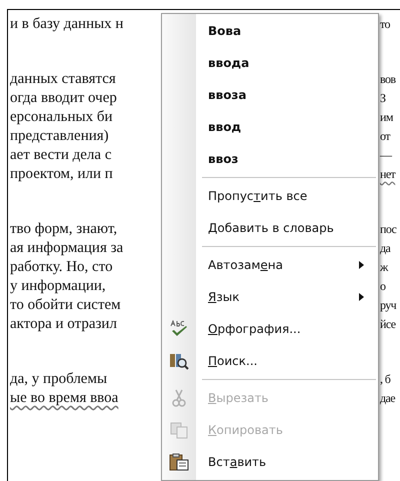  What do you see at coordinates (387, 398) in the screenshot?
I see `document-text: дае` at bounding box center [387, 398].